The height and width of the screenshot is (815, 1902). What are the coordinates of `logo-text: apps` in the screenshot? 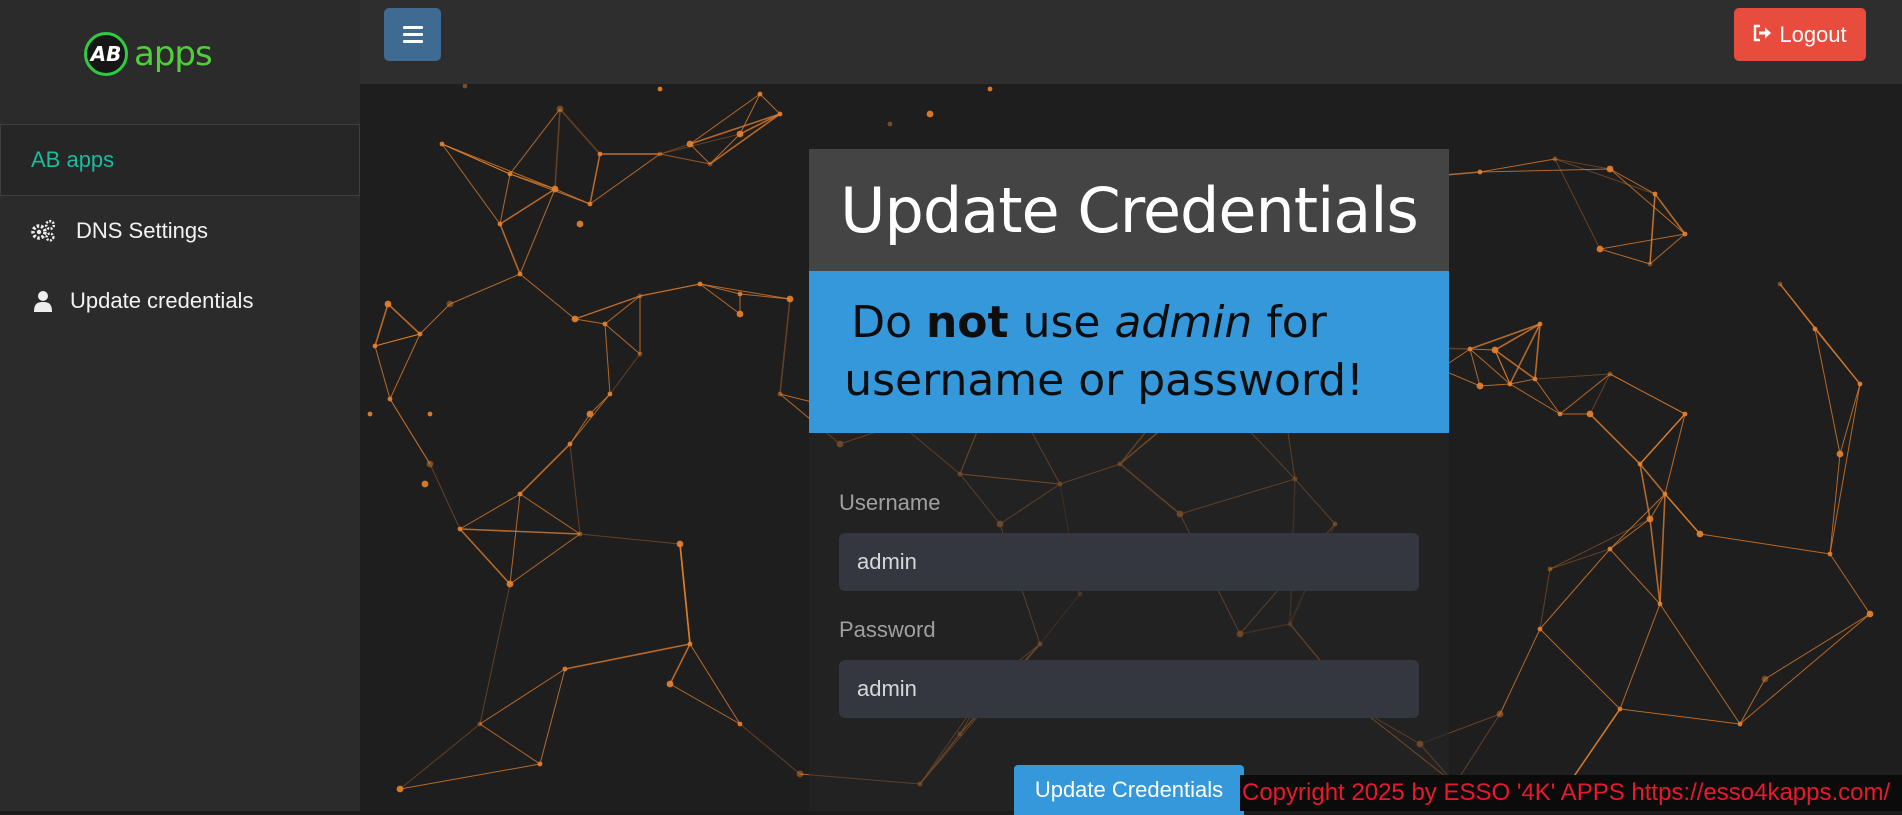 It's located at (173, 54).